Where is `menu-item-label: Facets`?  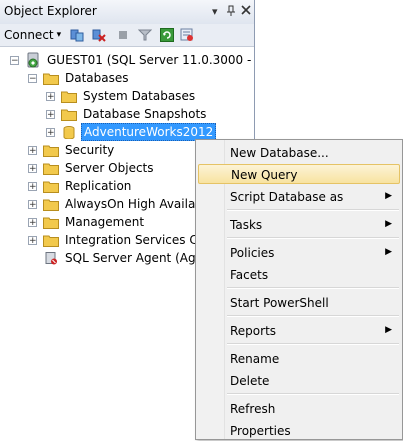 menu-item-label: Facets is located at coordinates (249, 275).